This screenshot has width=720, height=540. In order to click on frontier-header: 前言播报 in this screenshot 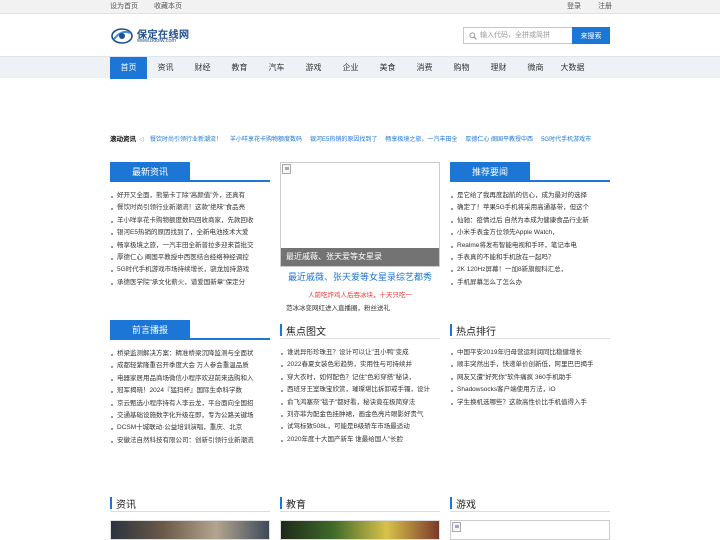, I will do `click(190, 330)`.